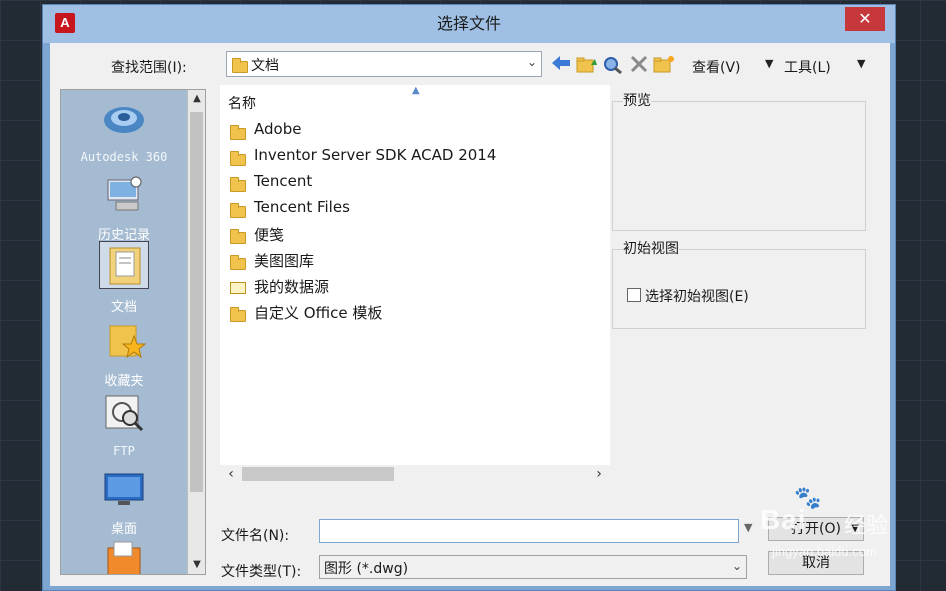 This screenshot has width=946, height=591. I want to click on scroll-right-icon: ›, so click(599, 474).